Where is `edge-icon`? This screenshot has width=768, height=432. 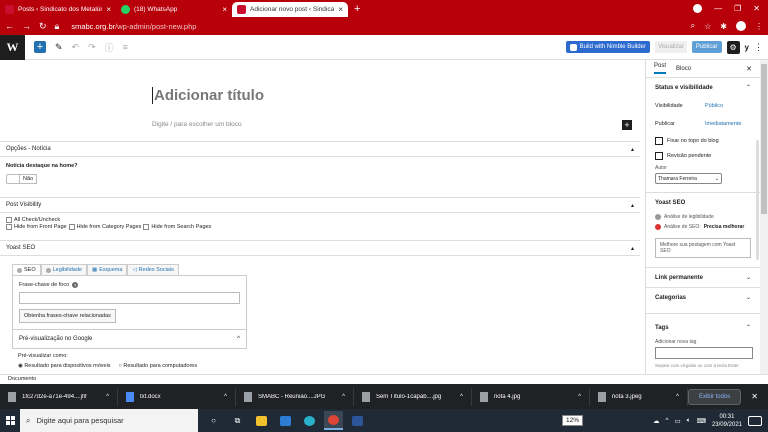
edge-icon is located at coordinates (309, 420).